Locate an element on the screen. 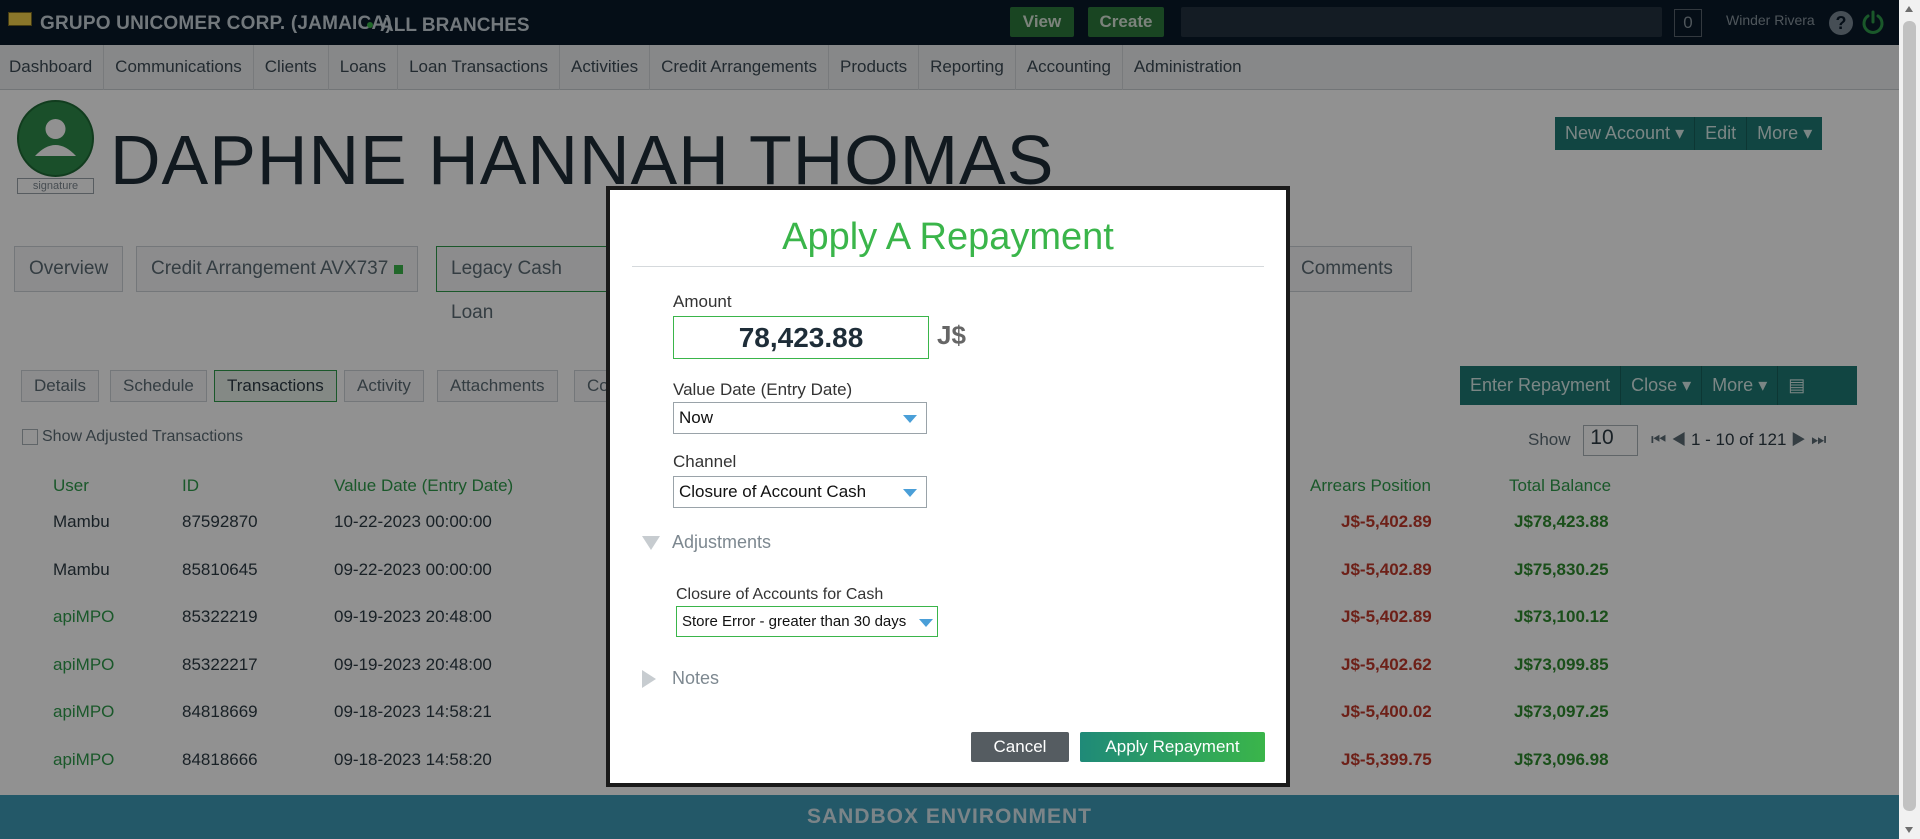  scroll-down-icon is located at coordinates (1909, 830).